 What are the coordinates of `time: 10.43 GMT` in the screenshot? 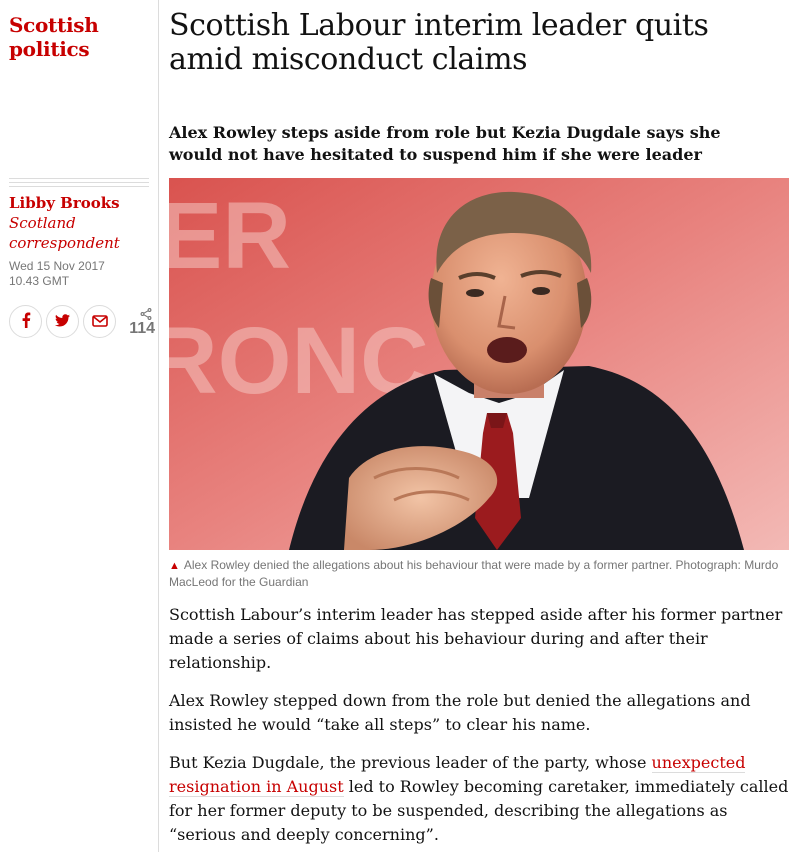 It's located at (39, 281).